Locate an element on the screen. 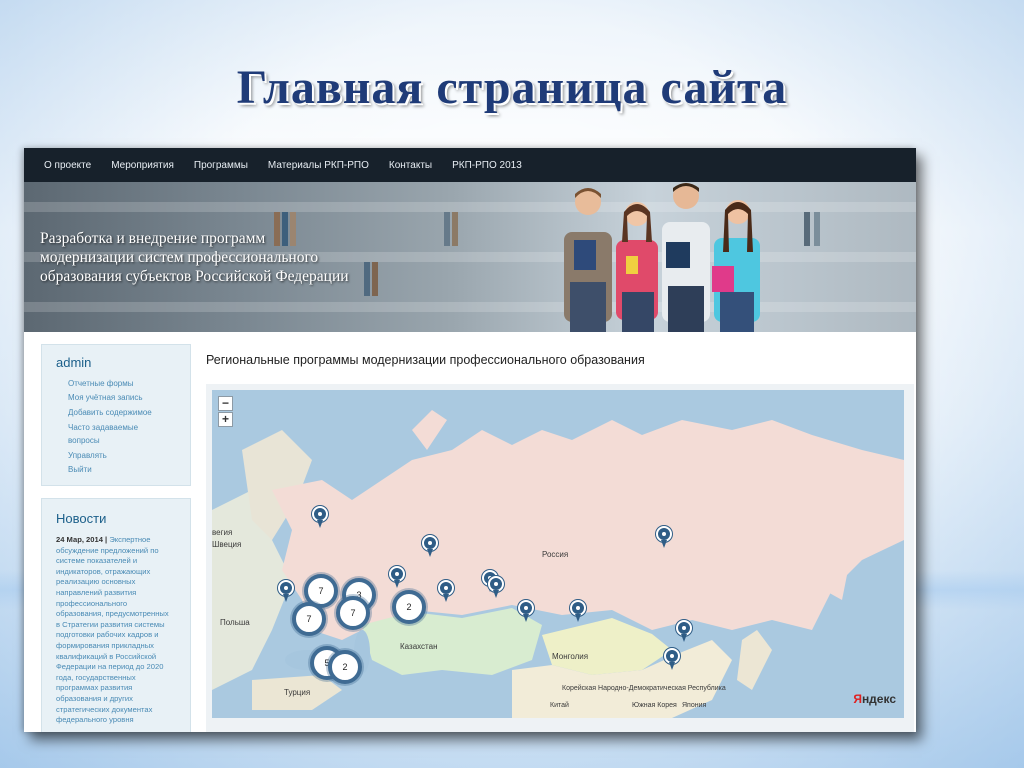  link-logout: Выйти is located at coordinates (80, 469).